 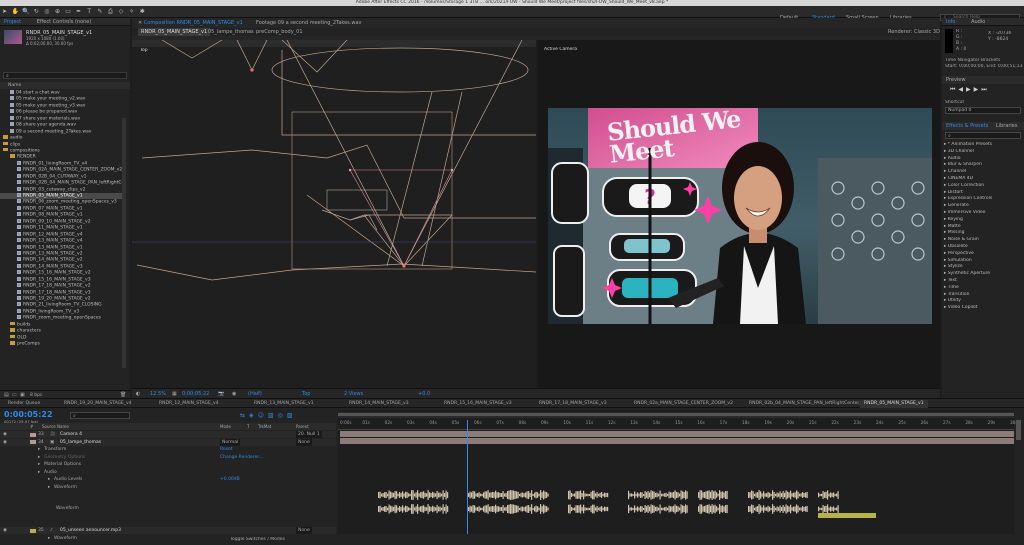 I want to click on view-select: Top, so click(x=306, y=394).